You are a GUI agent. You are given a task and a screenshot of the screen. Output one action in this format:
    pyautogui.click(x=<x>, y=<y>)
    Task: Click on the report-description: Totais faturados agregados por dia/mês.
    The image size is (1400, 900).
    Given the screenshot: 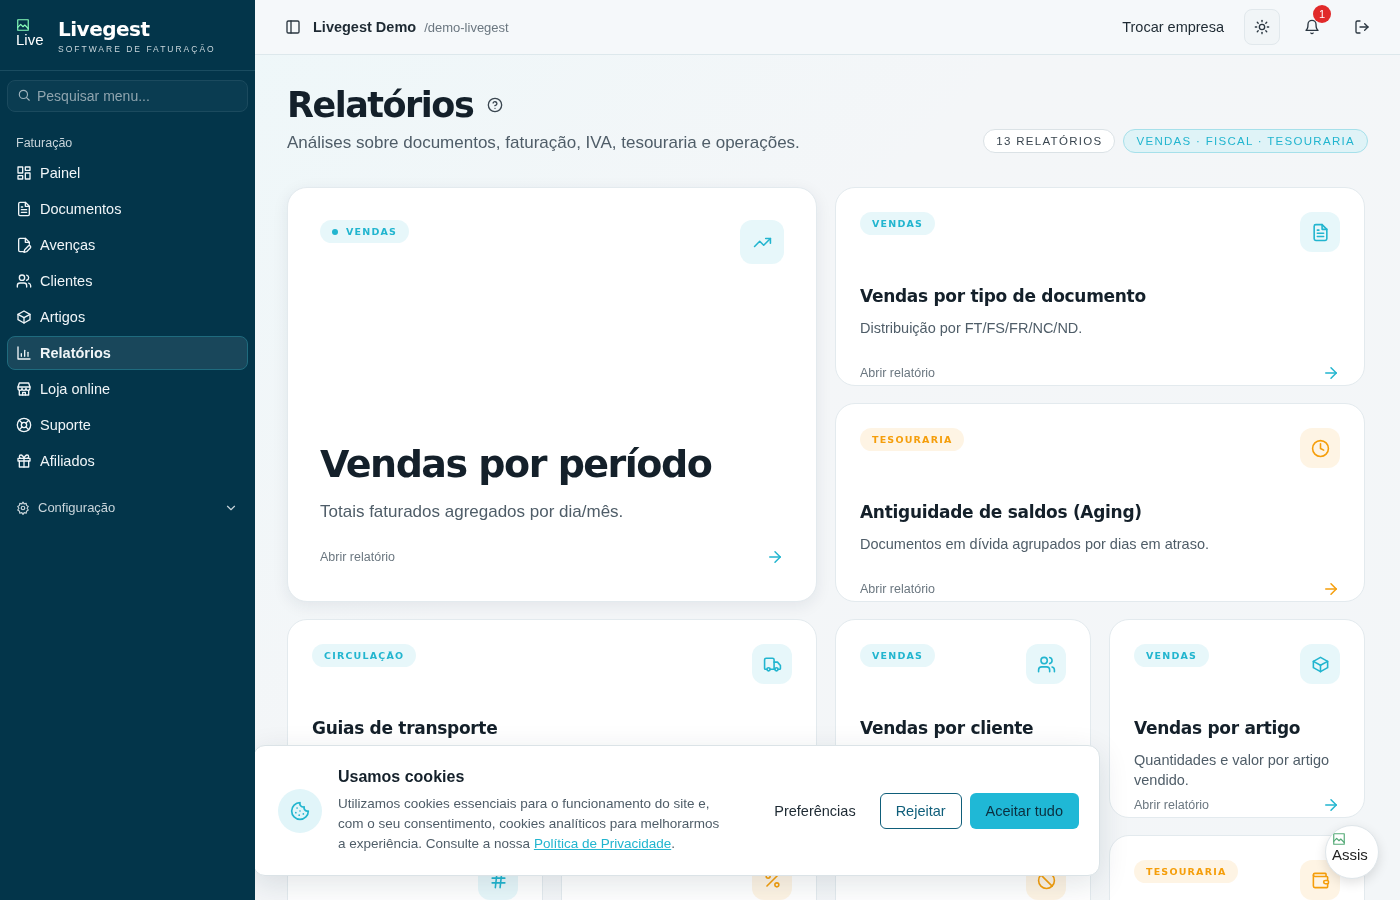 What is the action you would take?
    pyautogui.click(x=472, y=512)
    